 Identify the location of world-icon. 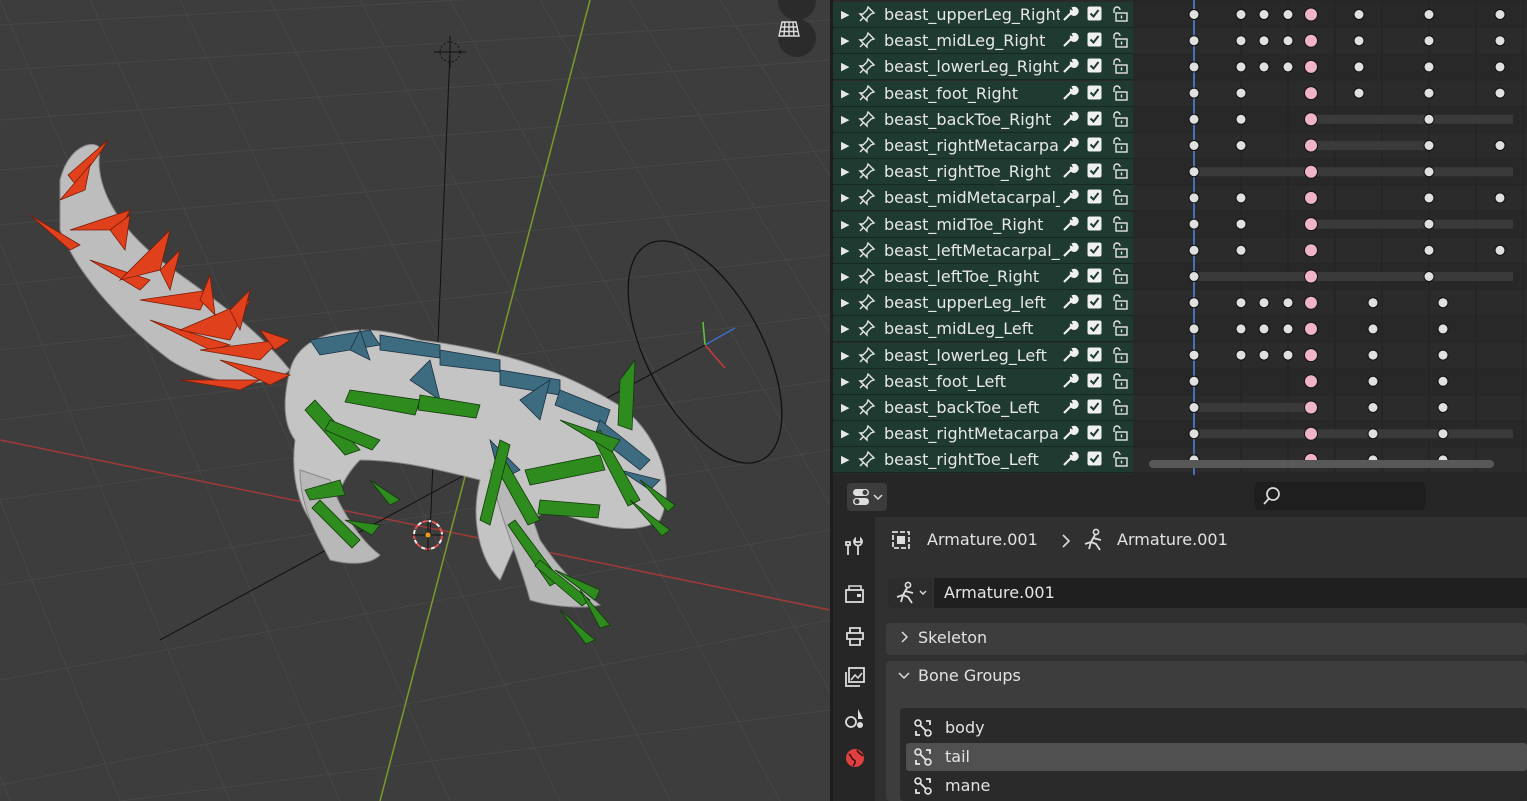
(855, 758).